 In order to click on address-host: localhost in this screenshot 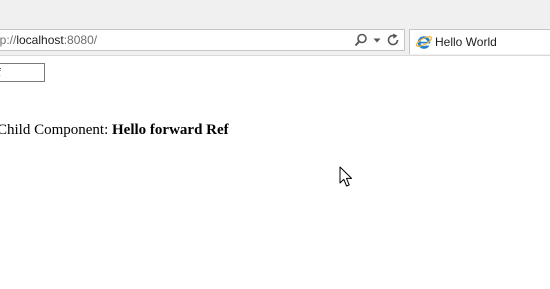, I will do `click(40, 40)`.